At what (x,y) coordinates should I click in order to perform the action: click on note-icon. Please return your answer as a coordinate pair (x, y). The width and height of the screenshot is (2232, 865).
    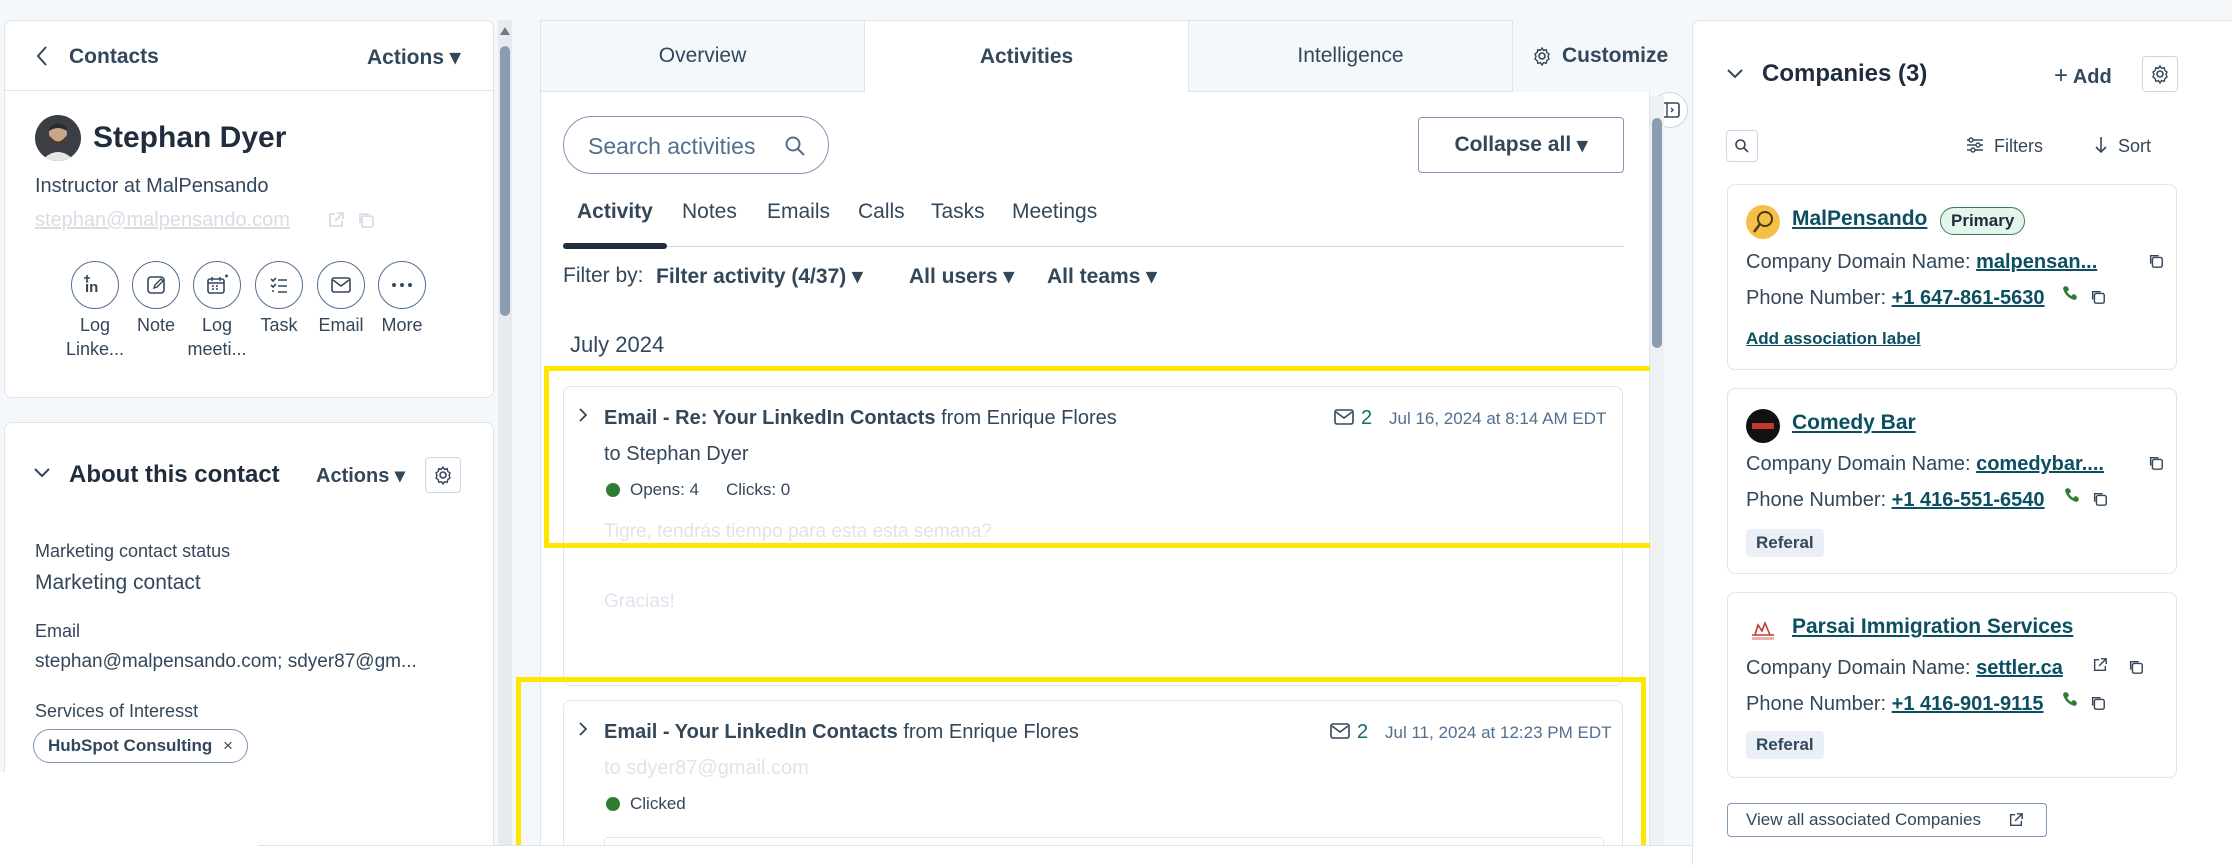
    Looking at the image, I should click on (156, 285).